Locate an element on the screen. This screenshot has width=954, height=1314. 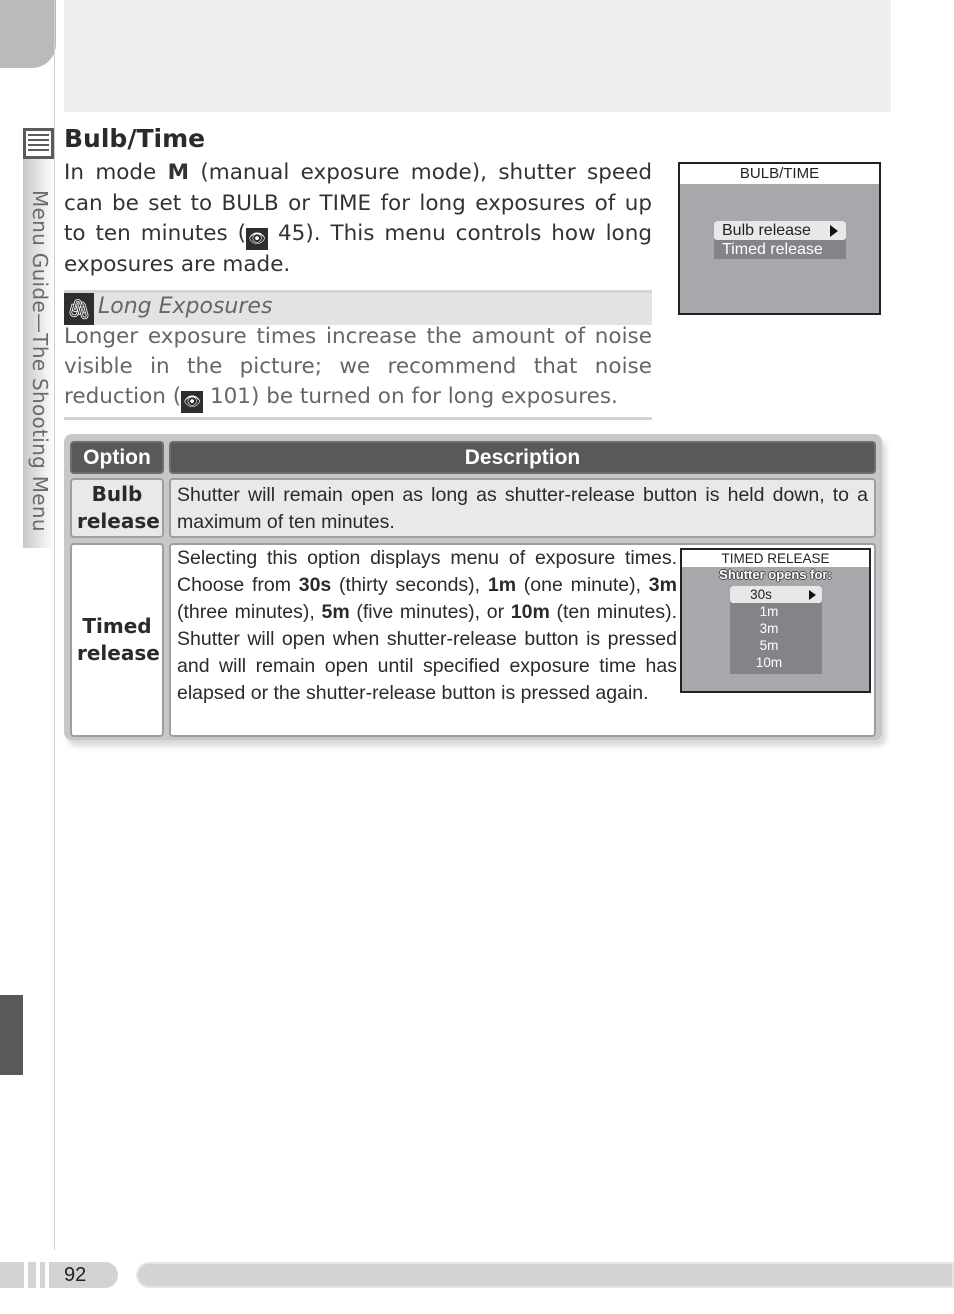
lcd-option-list: 30s 1m 3m 5m 10m is located at coordinates (776, 630).